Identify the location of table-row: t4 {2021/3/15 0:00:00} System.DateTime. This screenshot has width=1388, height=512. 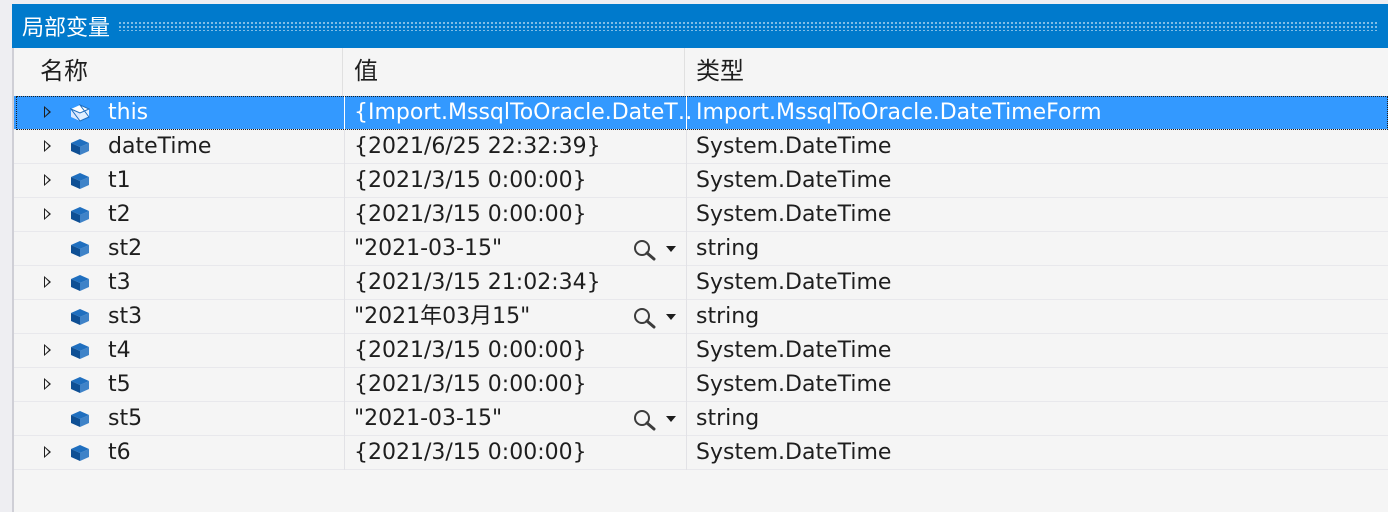
(701, 351).